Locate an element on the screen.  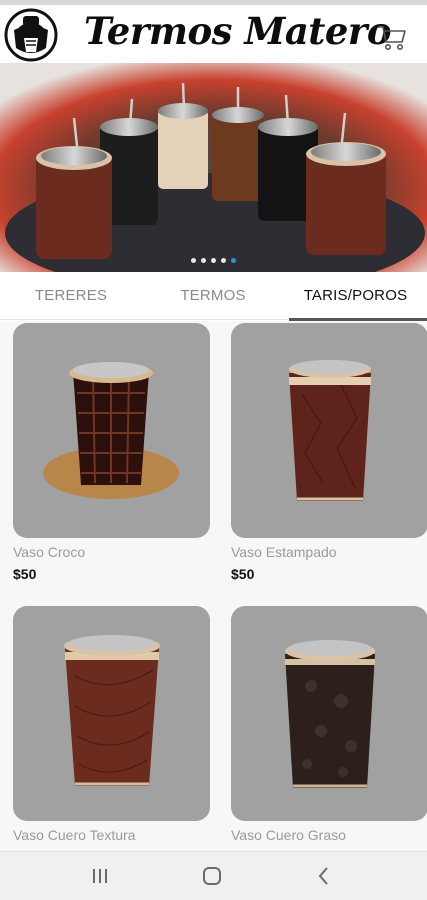
product-card: Vaso Croco $50 is located at coordinates (111, 452).